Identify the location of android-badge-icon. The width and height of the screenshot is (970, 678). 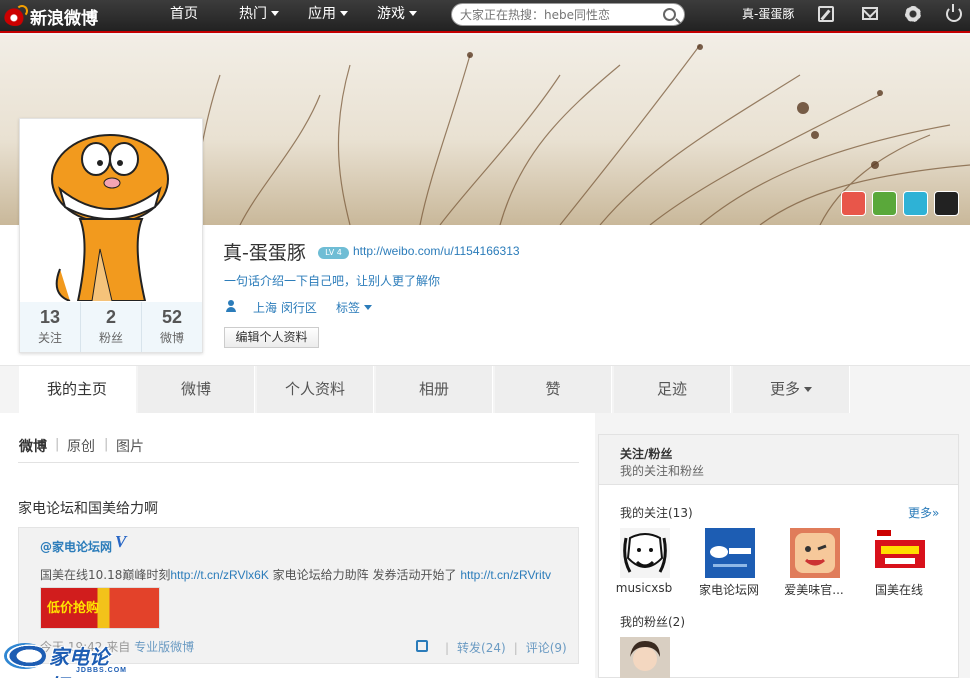
(884, 203).